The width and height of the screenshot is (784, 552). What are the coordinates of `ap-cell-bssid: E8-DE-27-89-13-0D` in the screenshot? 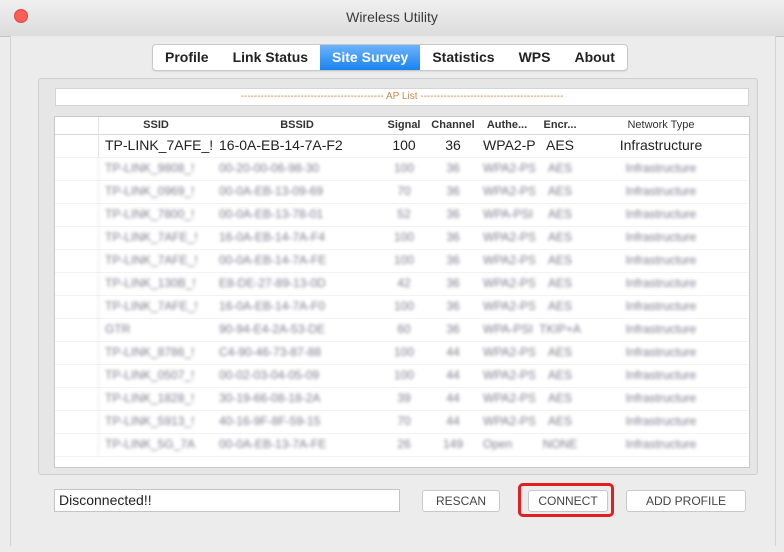 It's located at (272, 283).